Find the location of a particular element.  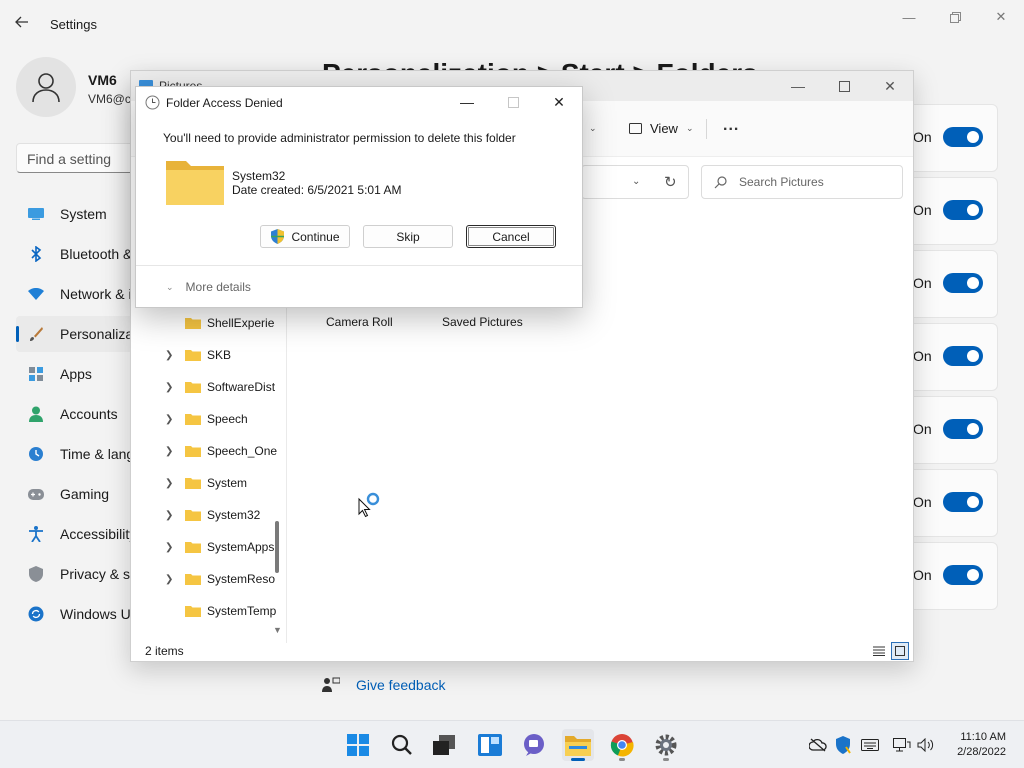

maximize-icon is located at coordinates (844, 86).